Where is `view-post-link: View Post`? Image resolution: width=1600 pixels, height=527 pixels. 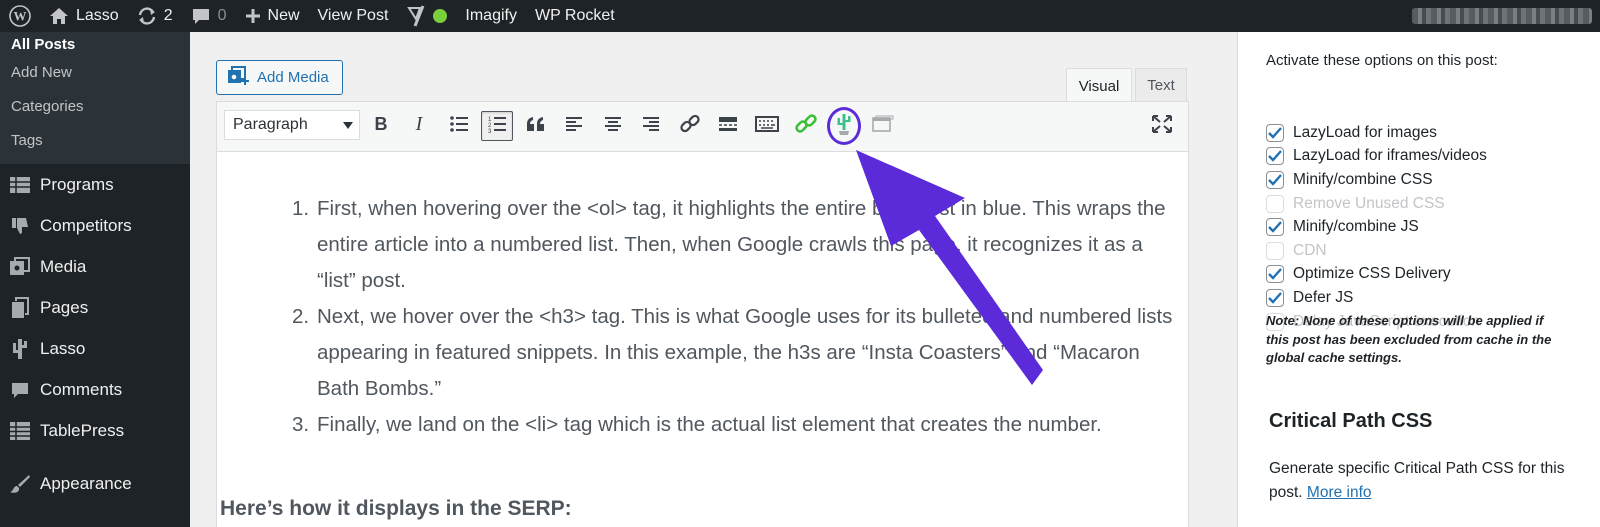 view-post-link: View Post is located at coordinates (353, 16).